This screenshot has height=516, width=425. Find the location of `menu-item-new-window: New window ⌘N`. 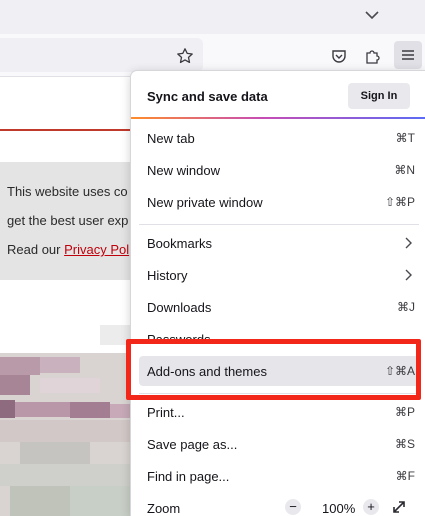

menu-item-new-window: New window ⌘N is located at coordinates (279, 170).